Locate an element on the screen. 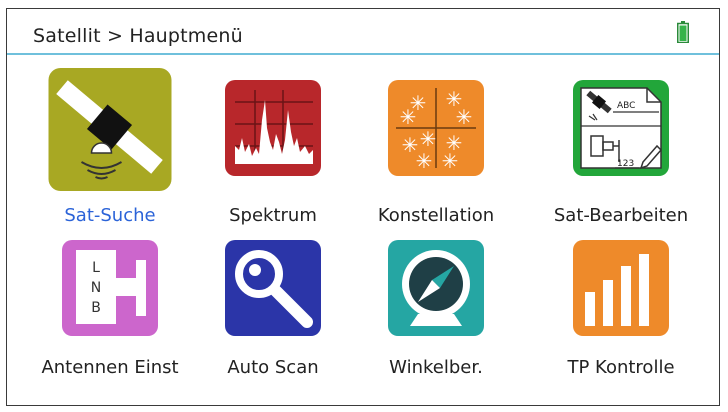 The height and width of the screenshot is (412, 728). menu-item-sat-suche: Sat-Suche is located at coordinates (110, 146).